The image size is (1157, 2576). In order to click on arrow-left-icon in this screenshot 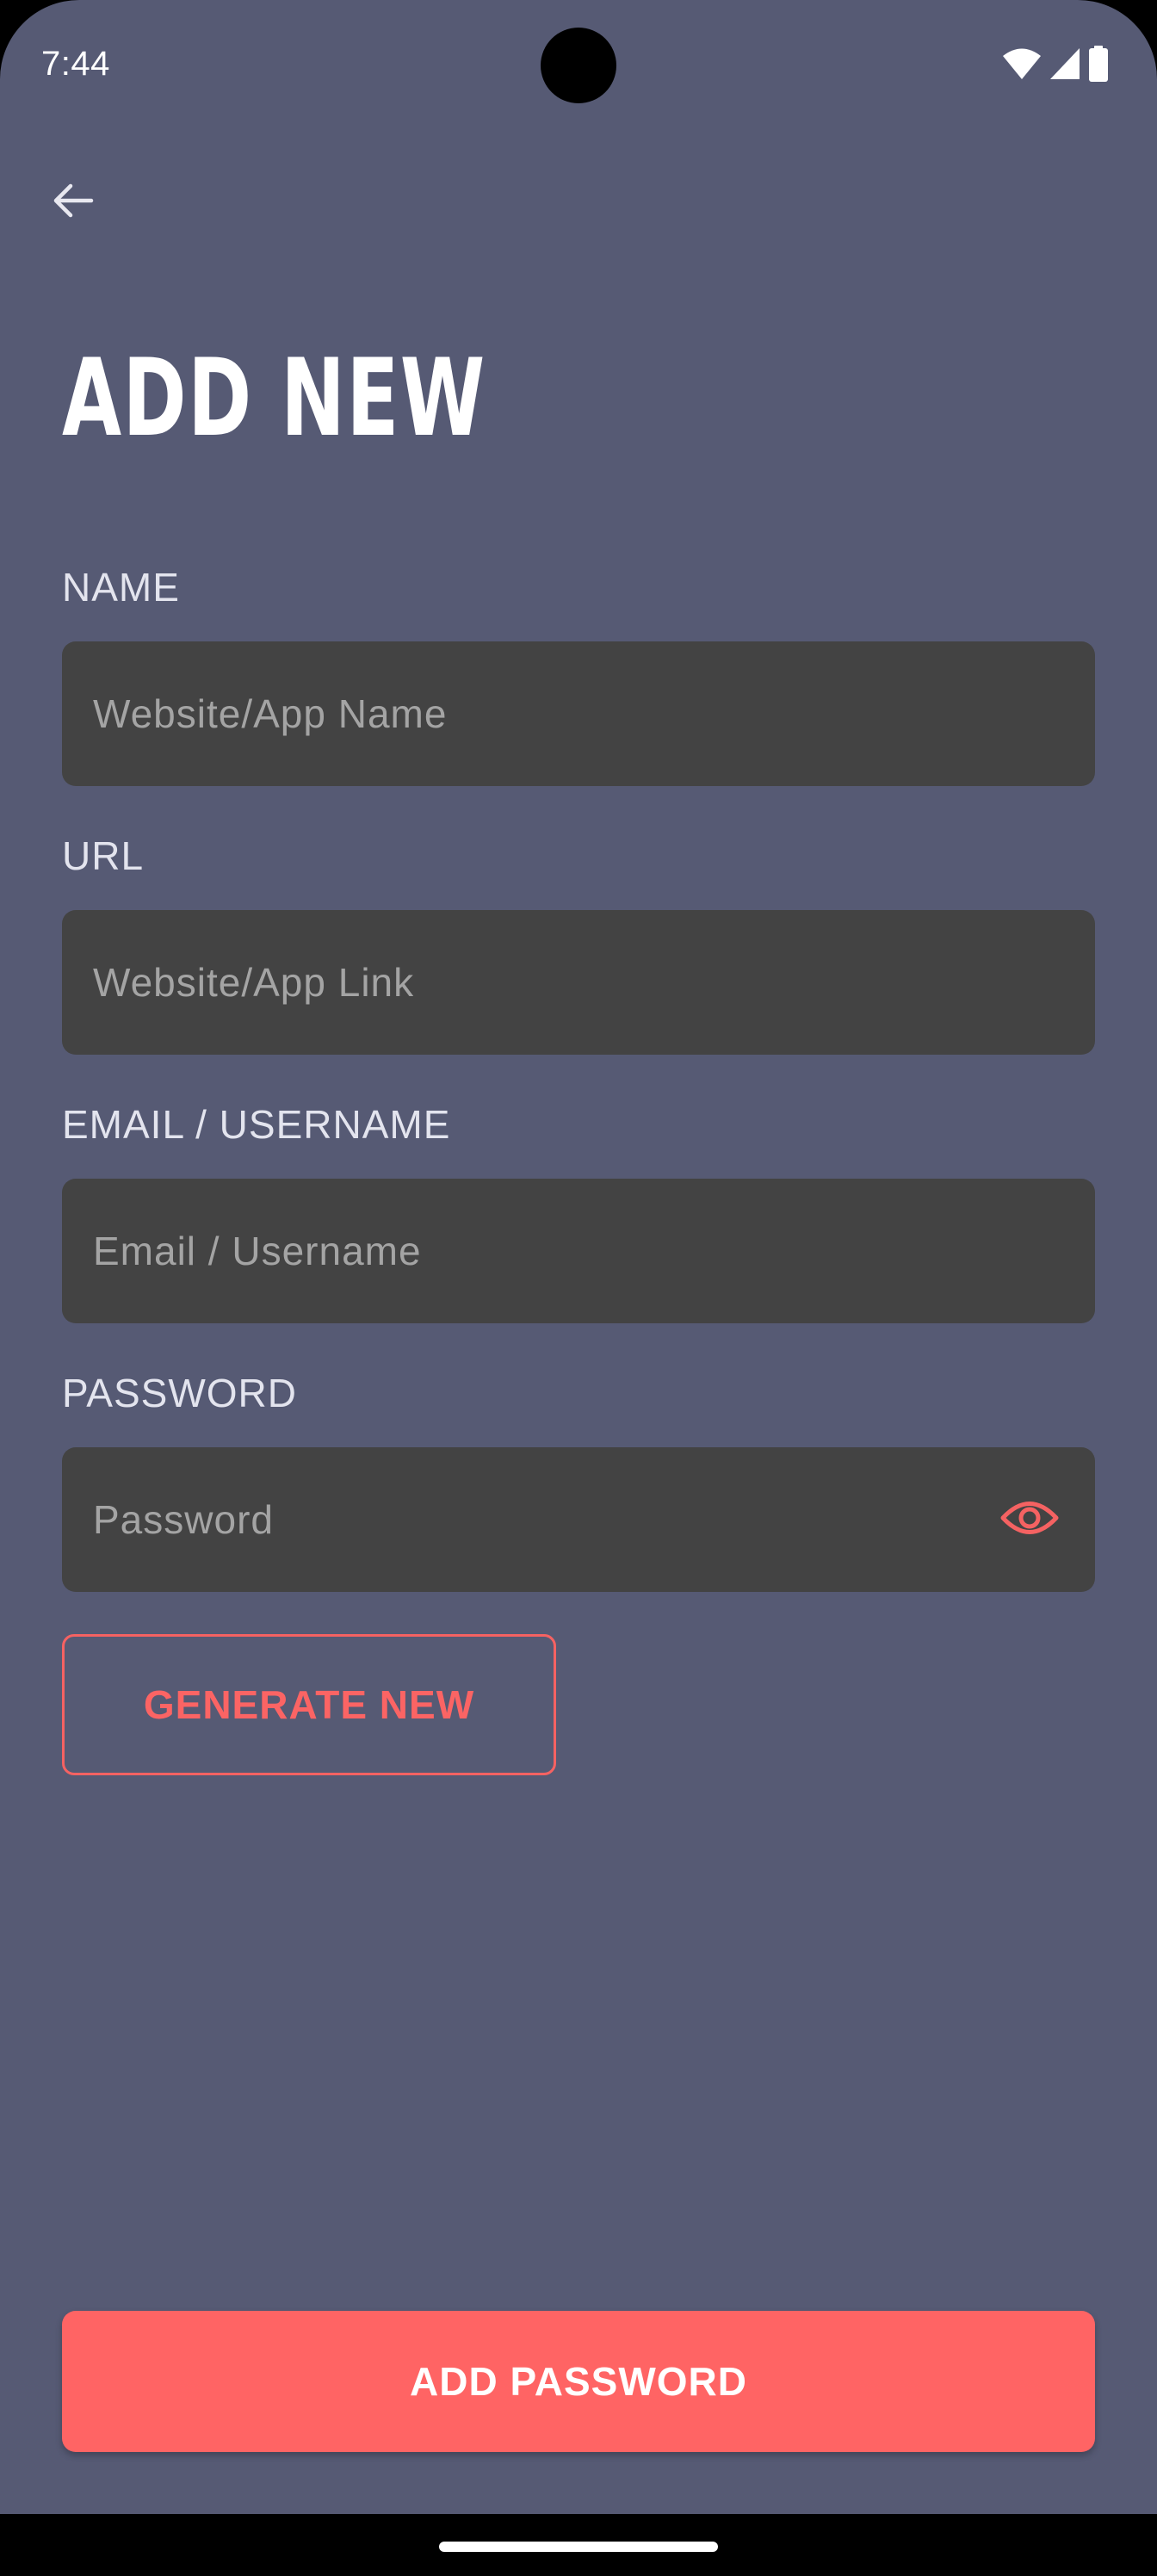, I will do `click(72, 202)`.